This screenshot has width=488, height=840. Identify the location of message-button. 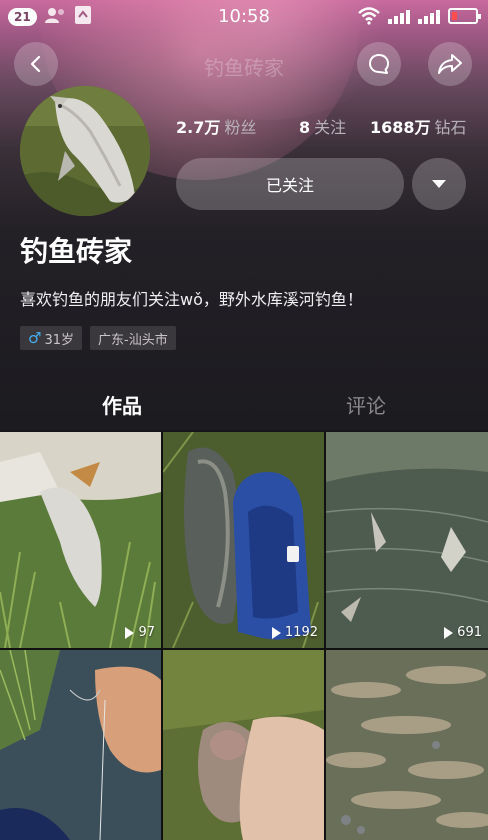
(379, 64).